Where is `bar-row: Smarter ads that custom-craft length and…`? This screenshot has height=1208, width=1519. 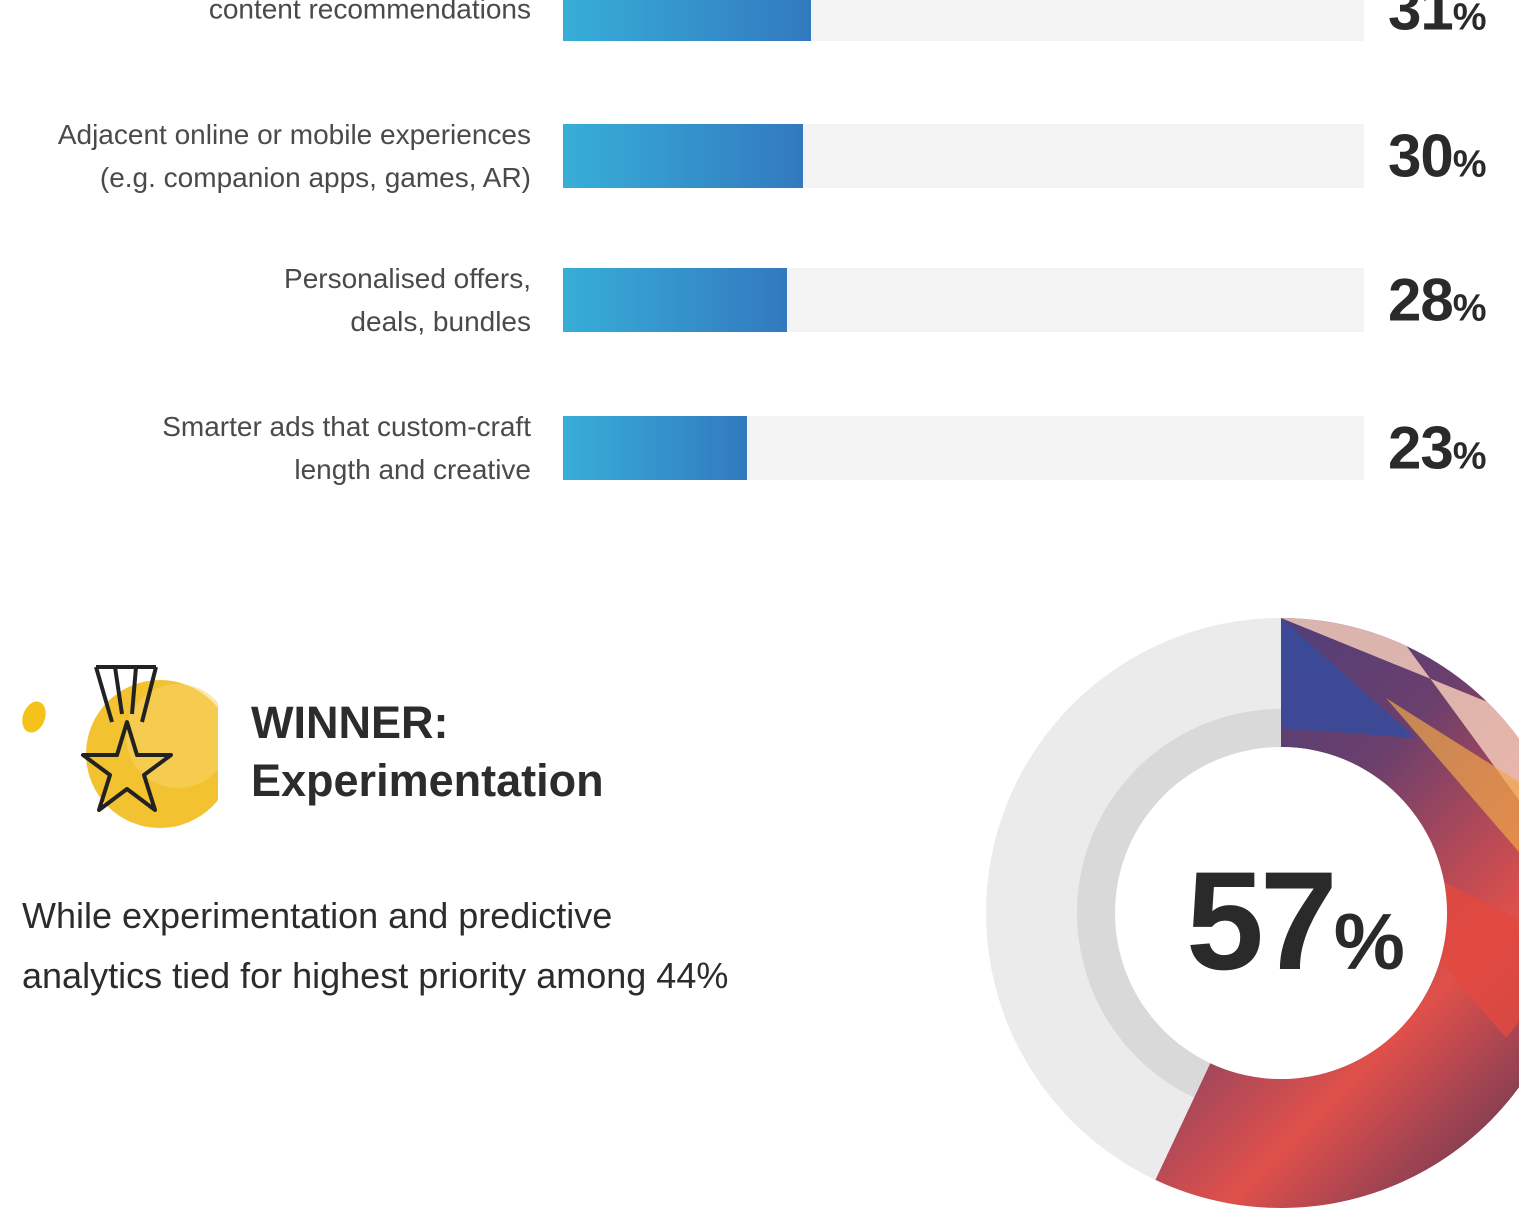 bar-row: Smarter ads that custom-craft length and… is located at coordinates (759, 448).